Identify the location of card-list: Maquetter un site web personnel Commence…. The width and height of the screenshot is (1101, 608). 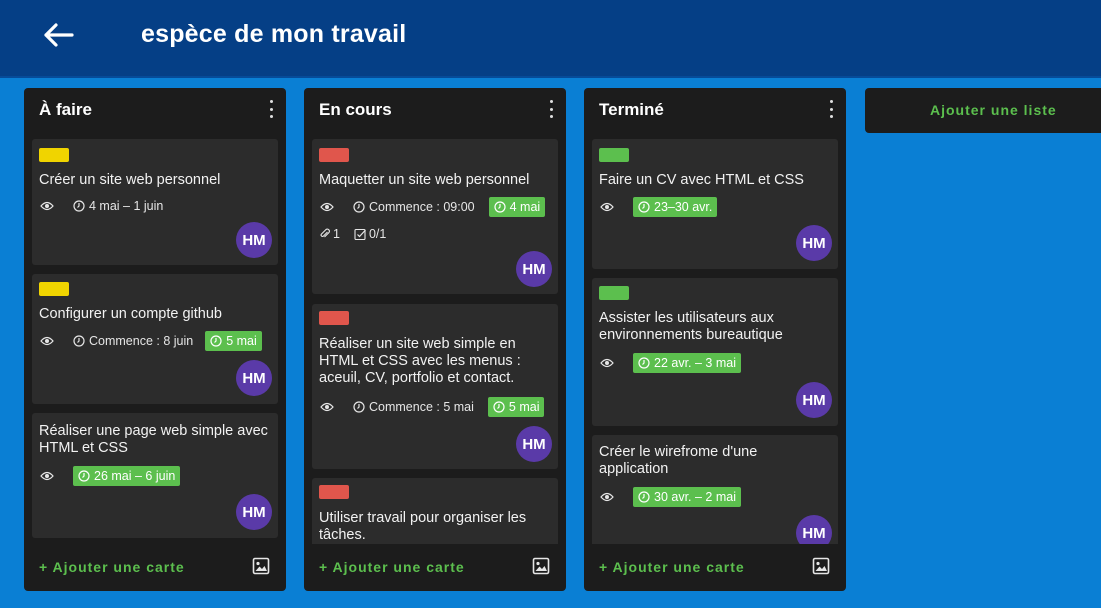
(435, 341).